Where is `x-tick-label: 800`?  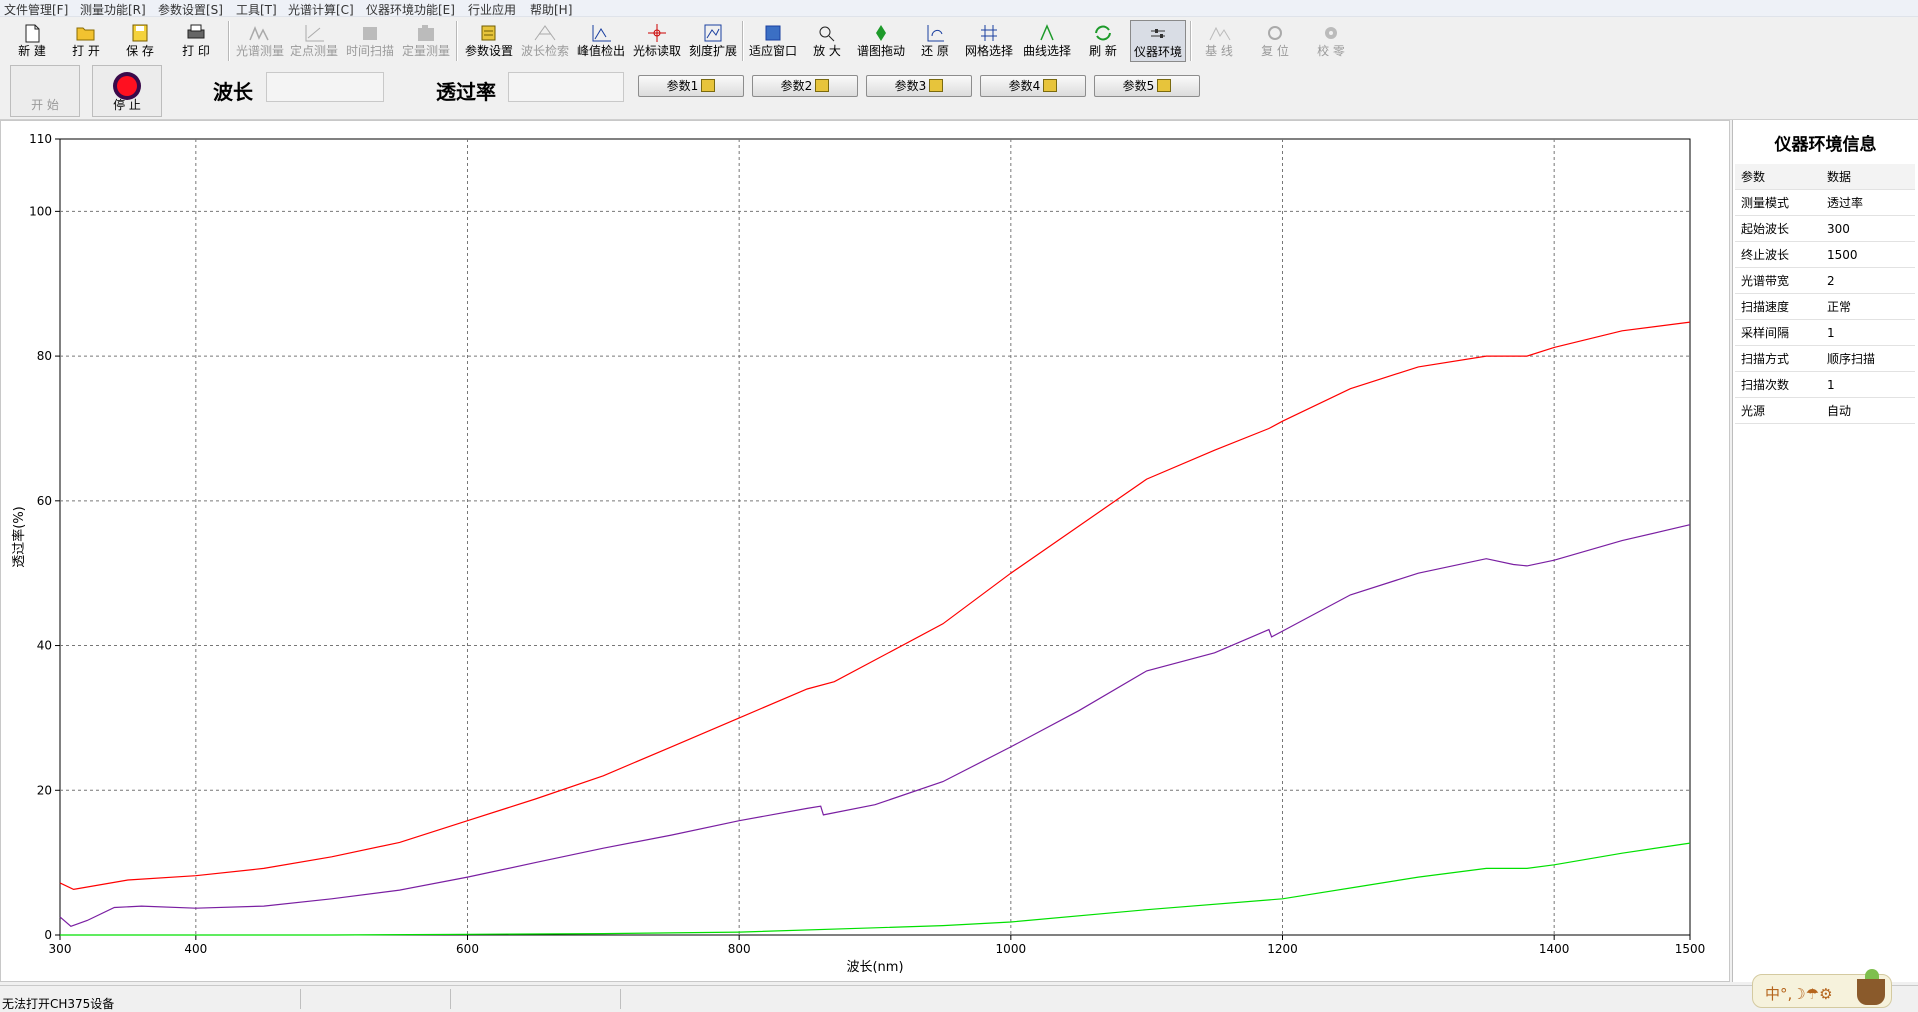 x-tick-label: 800 is located at coordinates (739, 949).